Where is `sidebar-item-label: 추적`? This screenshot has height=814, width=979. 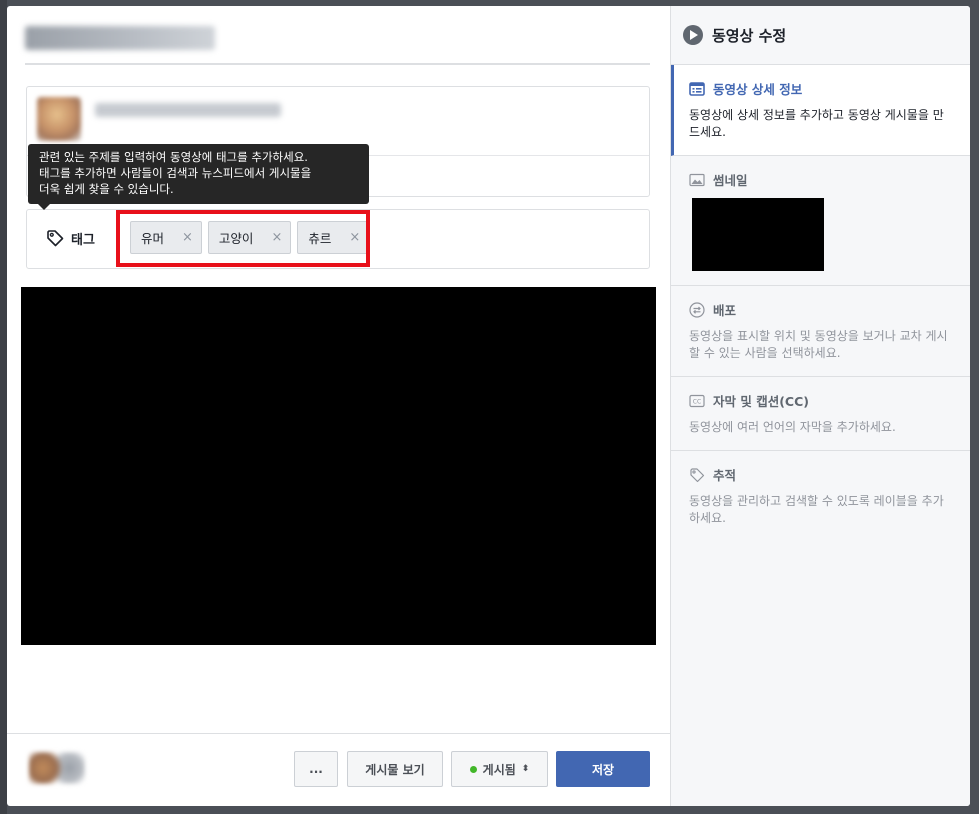 sidebar-item-label: 추적 is located at coordinates (725, 475).